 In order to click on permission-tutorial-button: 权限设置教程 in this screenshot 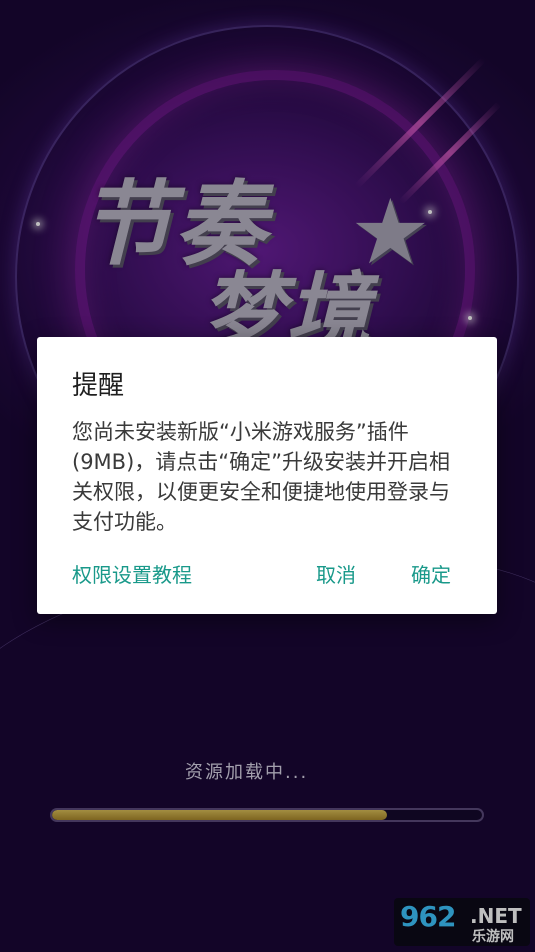, I will do `click(132, 573)`.